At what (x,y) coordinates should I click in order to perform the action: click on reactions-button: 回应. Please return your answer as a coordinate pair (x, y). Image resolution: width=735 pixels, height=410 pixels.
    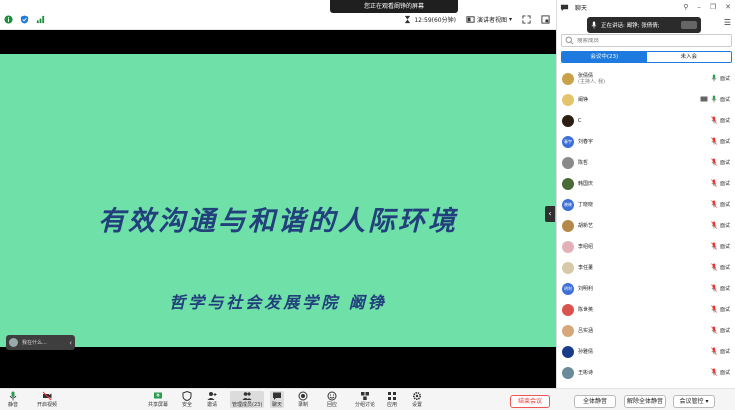
    Looking at the image, I should click on (332, 399).